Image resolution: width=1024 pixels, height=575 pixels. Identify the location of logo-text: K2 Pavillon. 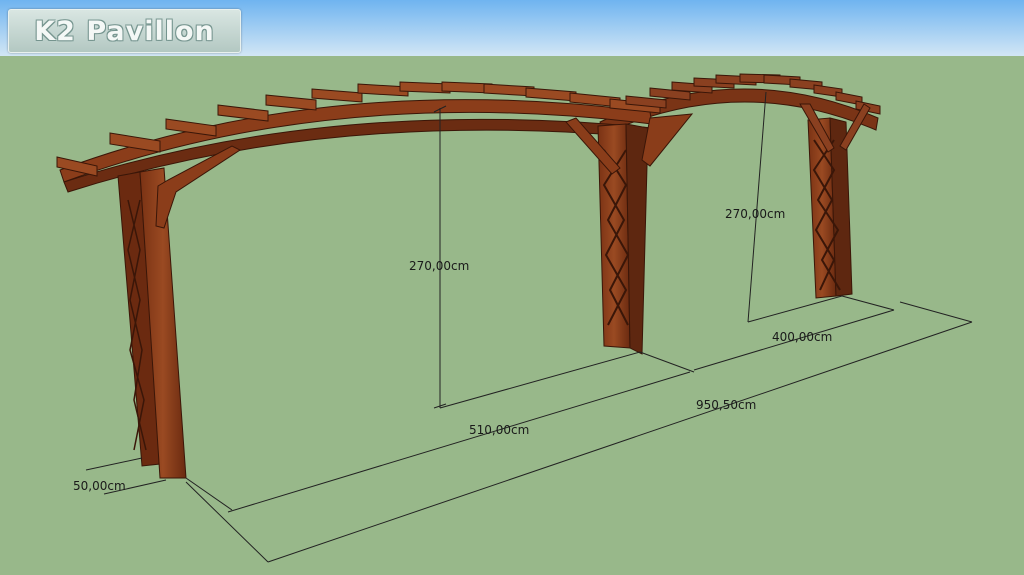
(124, 31).